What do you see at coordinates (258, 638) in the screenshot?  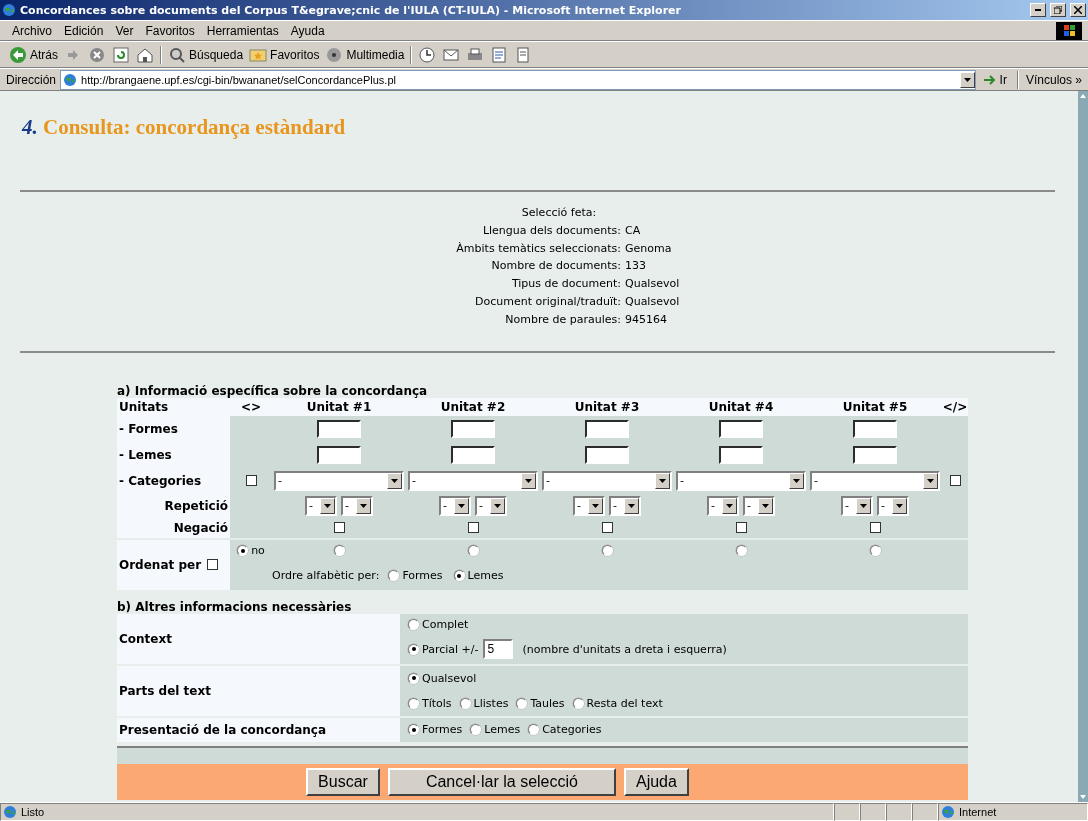 I see `row-label: Context` at bounding box center [258, 638].